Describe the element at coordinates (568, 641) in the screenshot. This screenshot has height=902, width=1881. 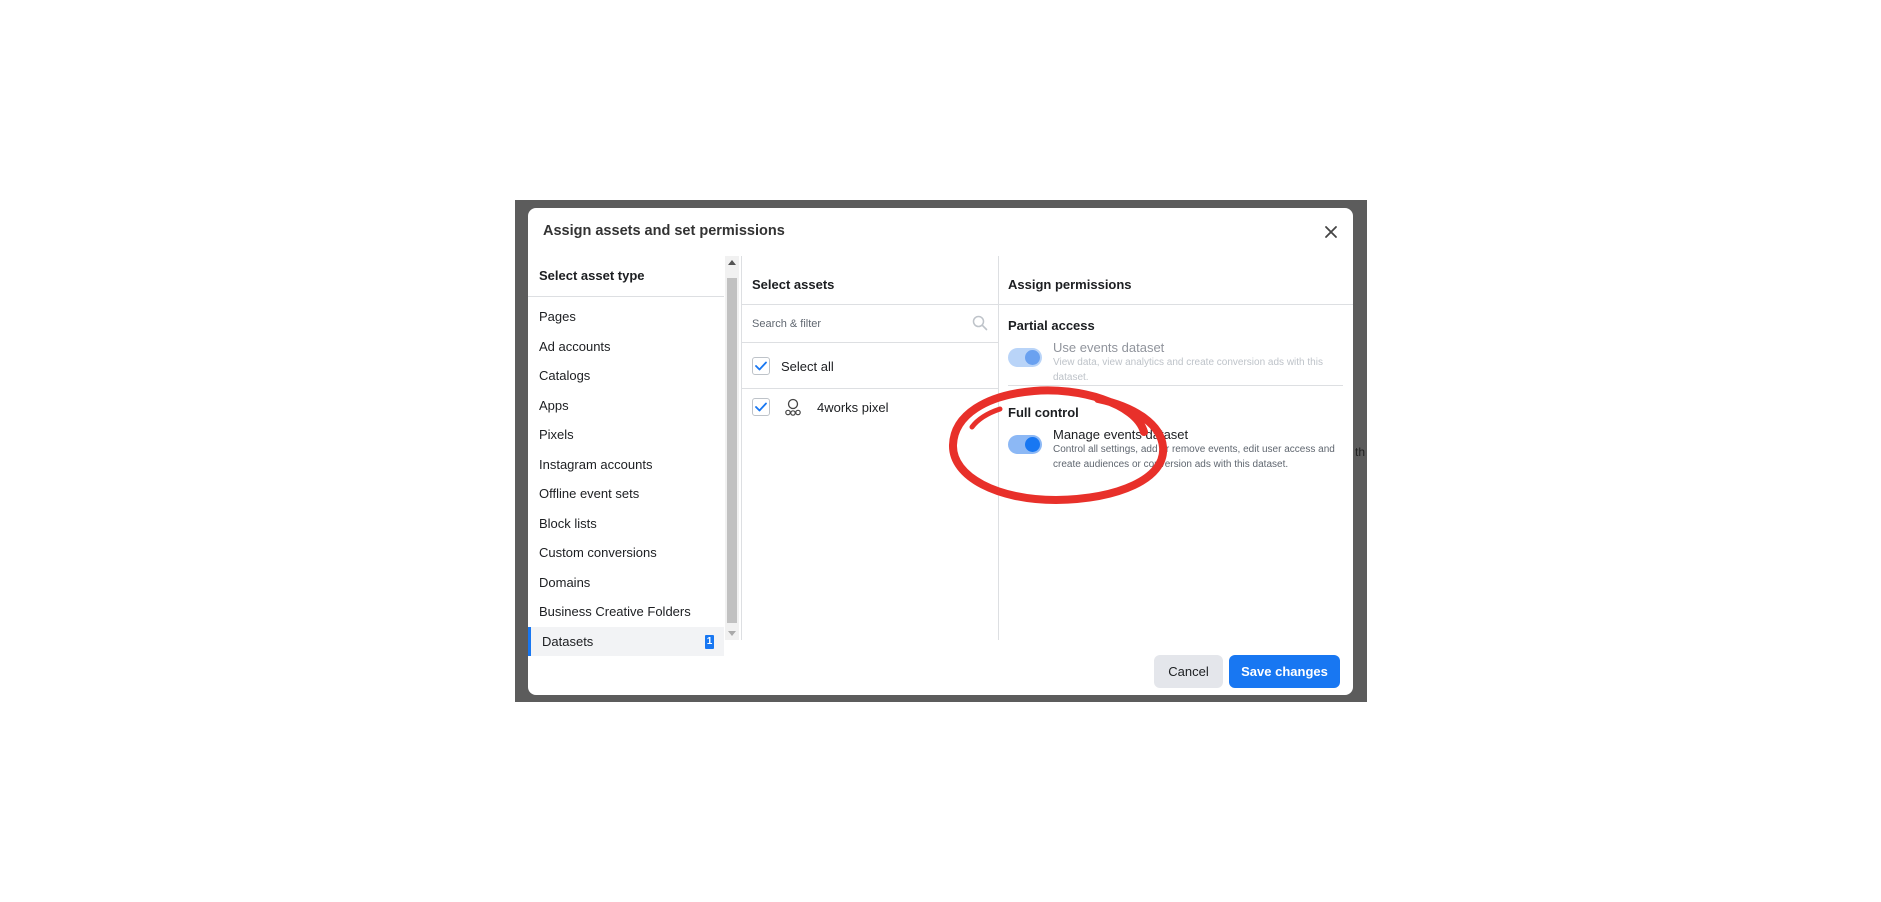
I see `asset-type-label: Datasets` at that location.